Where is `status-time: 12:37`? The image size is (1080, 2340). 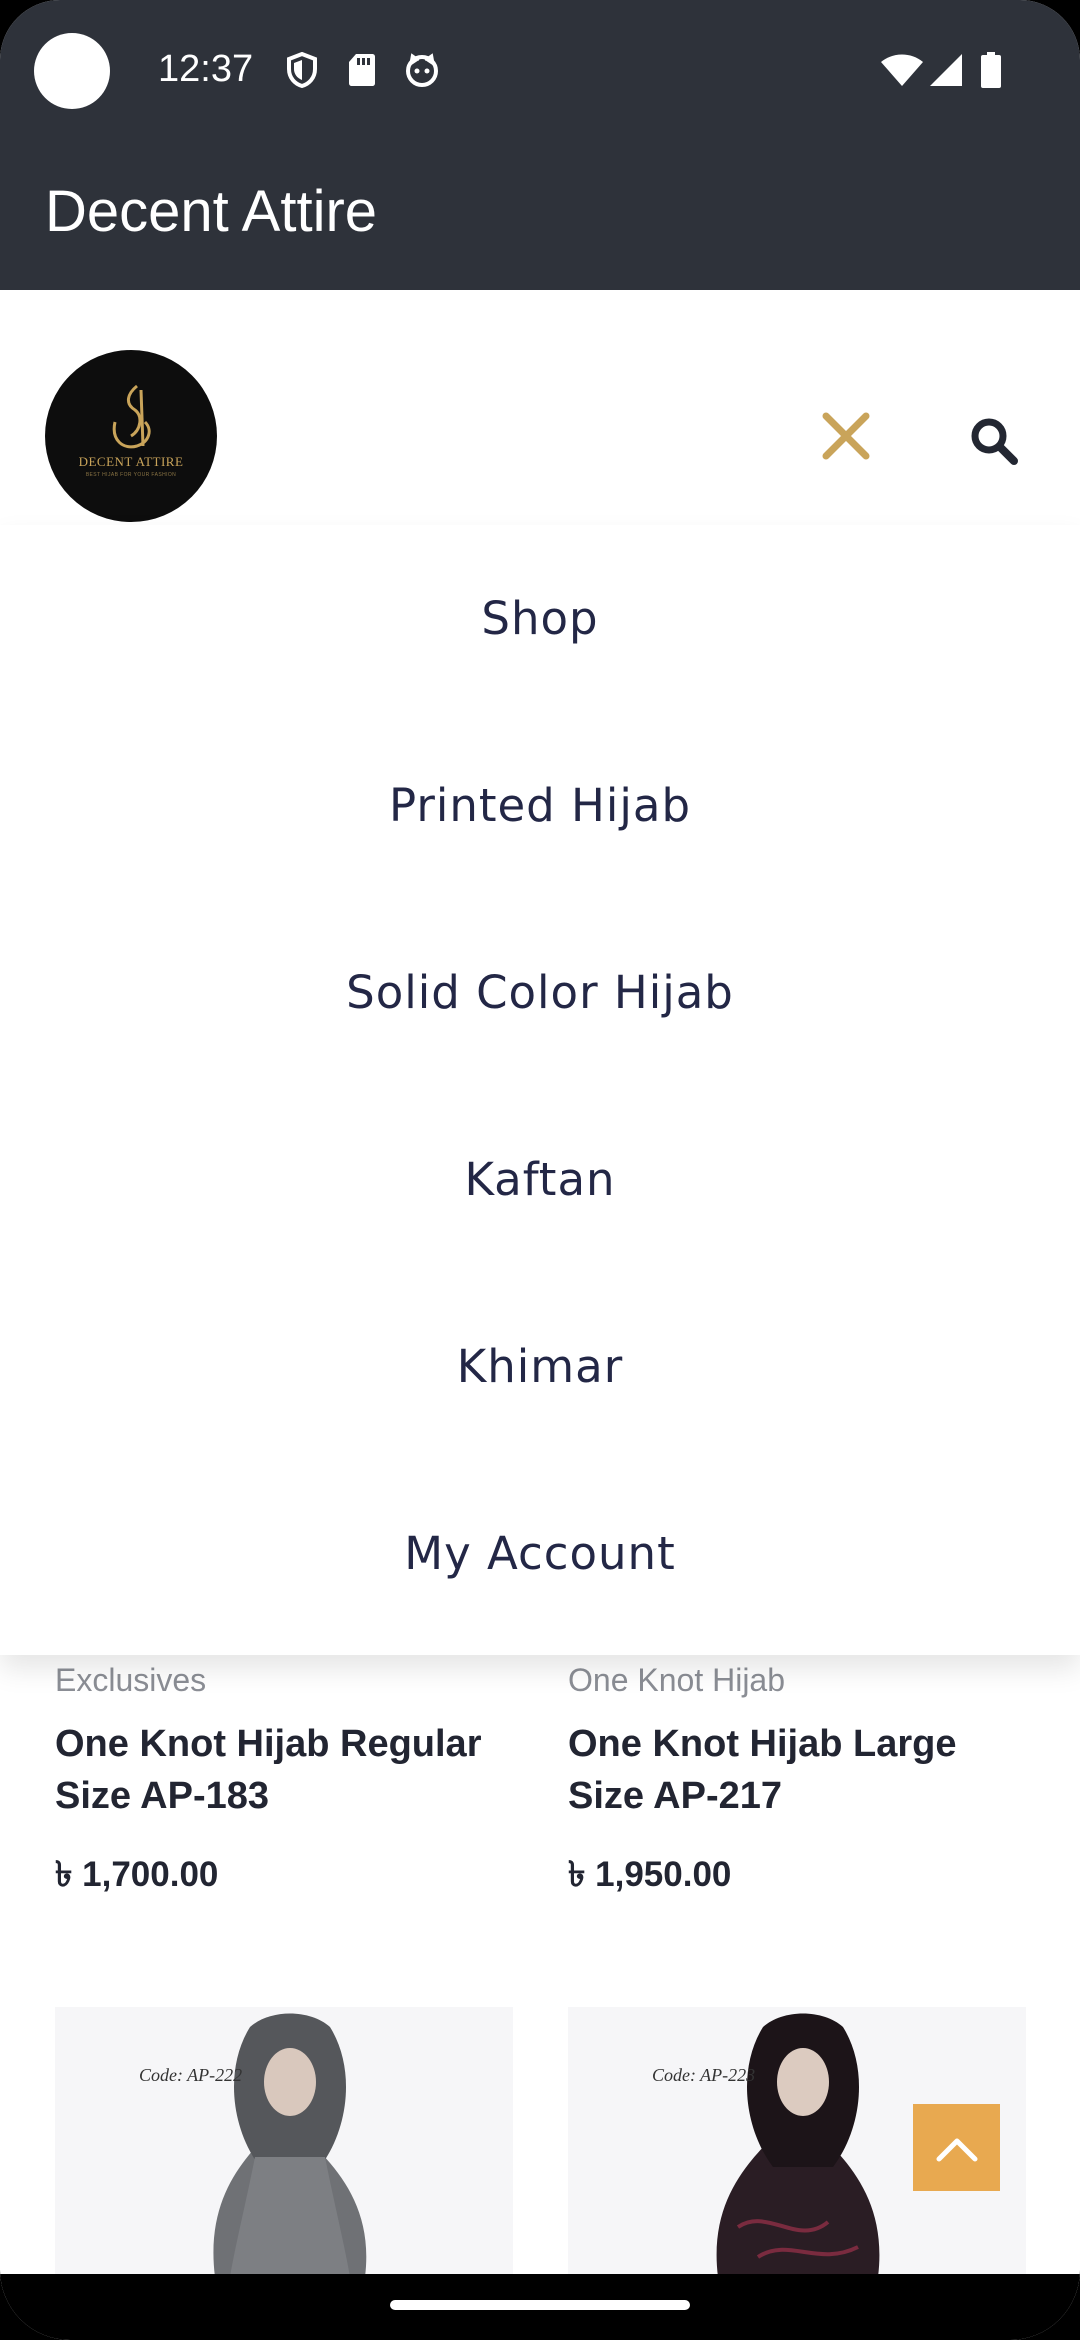 status-time: 12:37 is located at coordinates (206, 69).